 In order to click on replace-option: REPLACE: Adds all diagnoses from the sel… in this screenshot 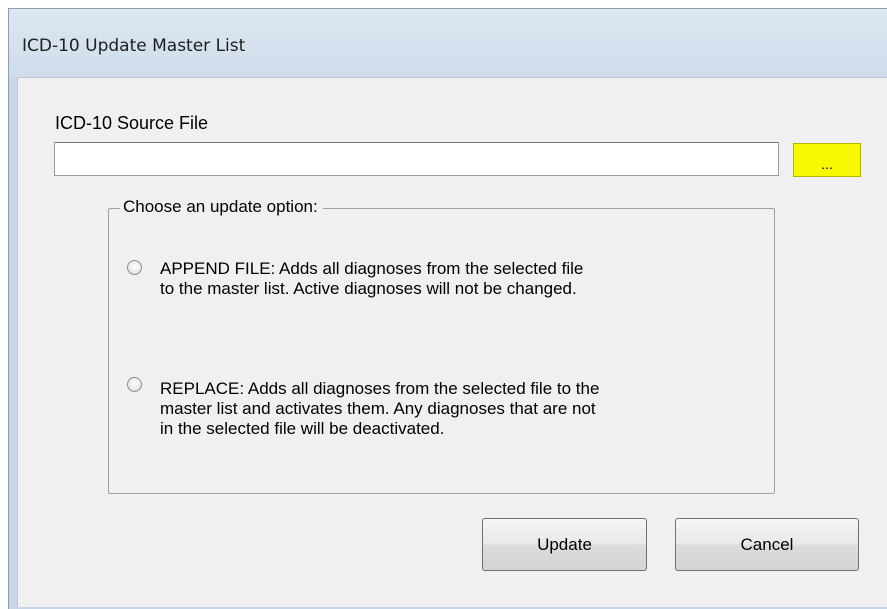, I will do `click(437, 409)`.